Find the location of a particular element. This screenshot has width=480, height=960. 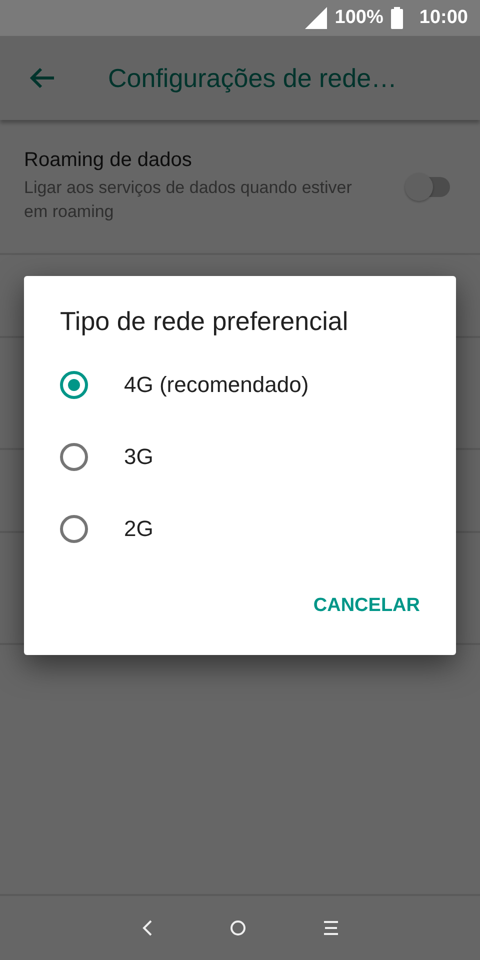

menu-icon is located at coordinates (331, 928).